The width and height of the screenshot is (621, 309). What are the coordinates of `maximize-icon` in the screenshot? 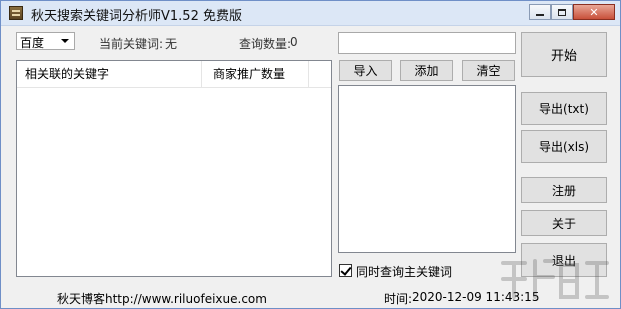 It's located at (562, 12).